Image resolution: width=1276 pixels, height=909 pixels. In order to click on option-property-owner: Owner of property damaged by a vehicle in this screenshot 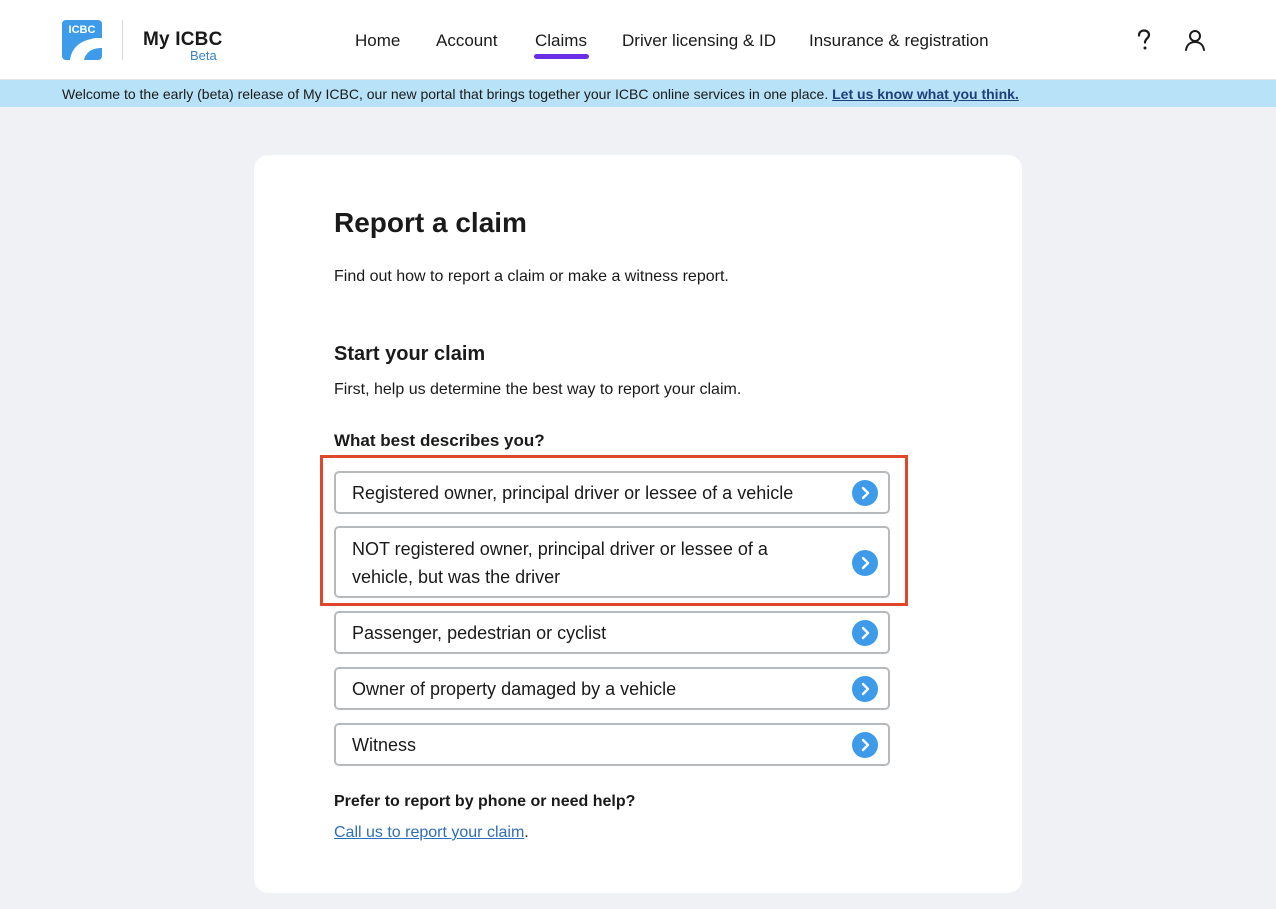, I will do `click(612, 688)`.